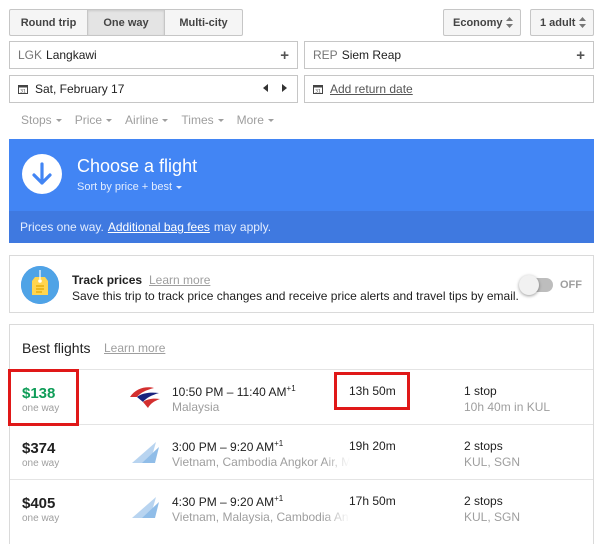  What do you see at coordinates (449, 89) in the screenshot?
I see `return-date-field: 31 Add return date` at bounding box center [449, 89].